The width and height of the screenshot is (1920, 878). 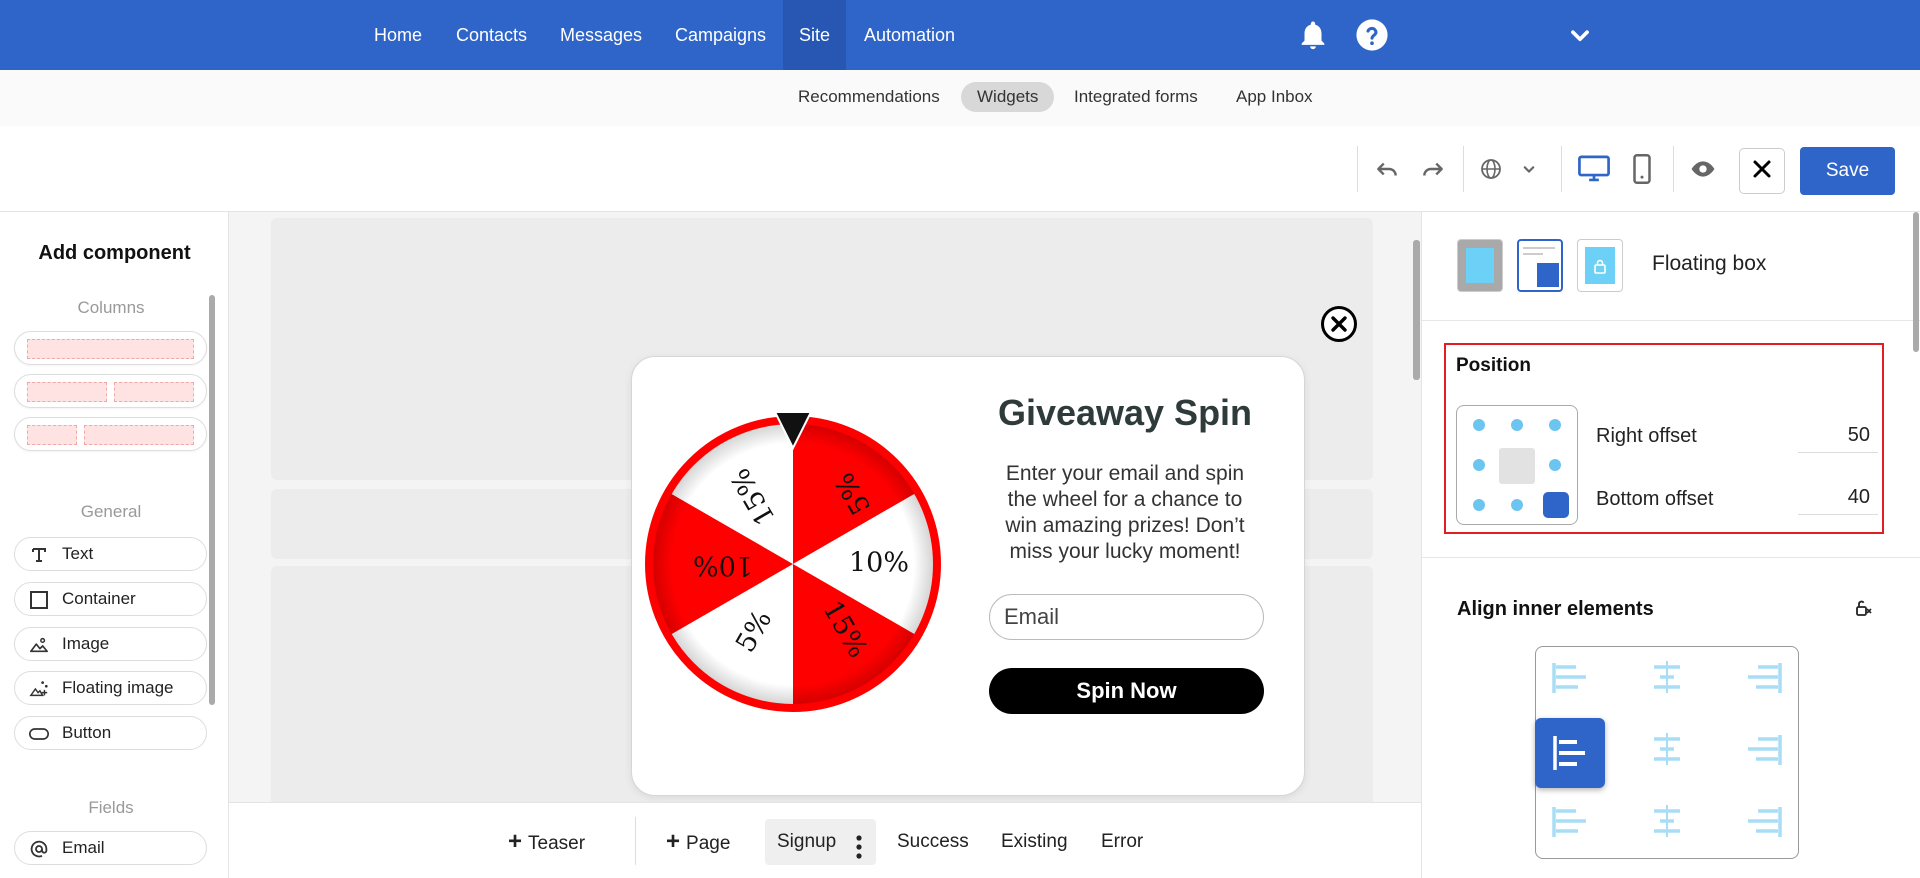 I want to click on more-options-icon, so click(x=859, y=845).